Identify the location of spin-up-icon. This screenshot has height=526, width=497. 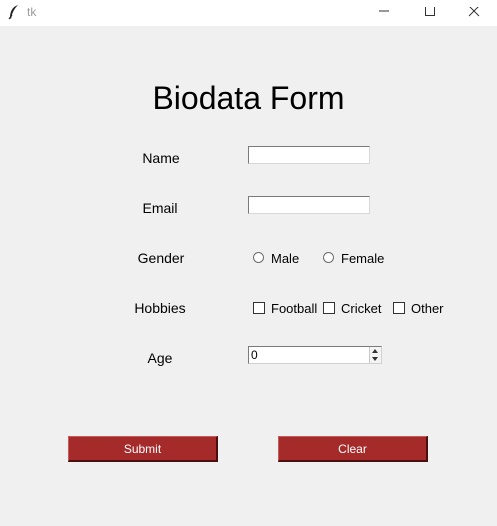
(375, 351).